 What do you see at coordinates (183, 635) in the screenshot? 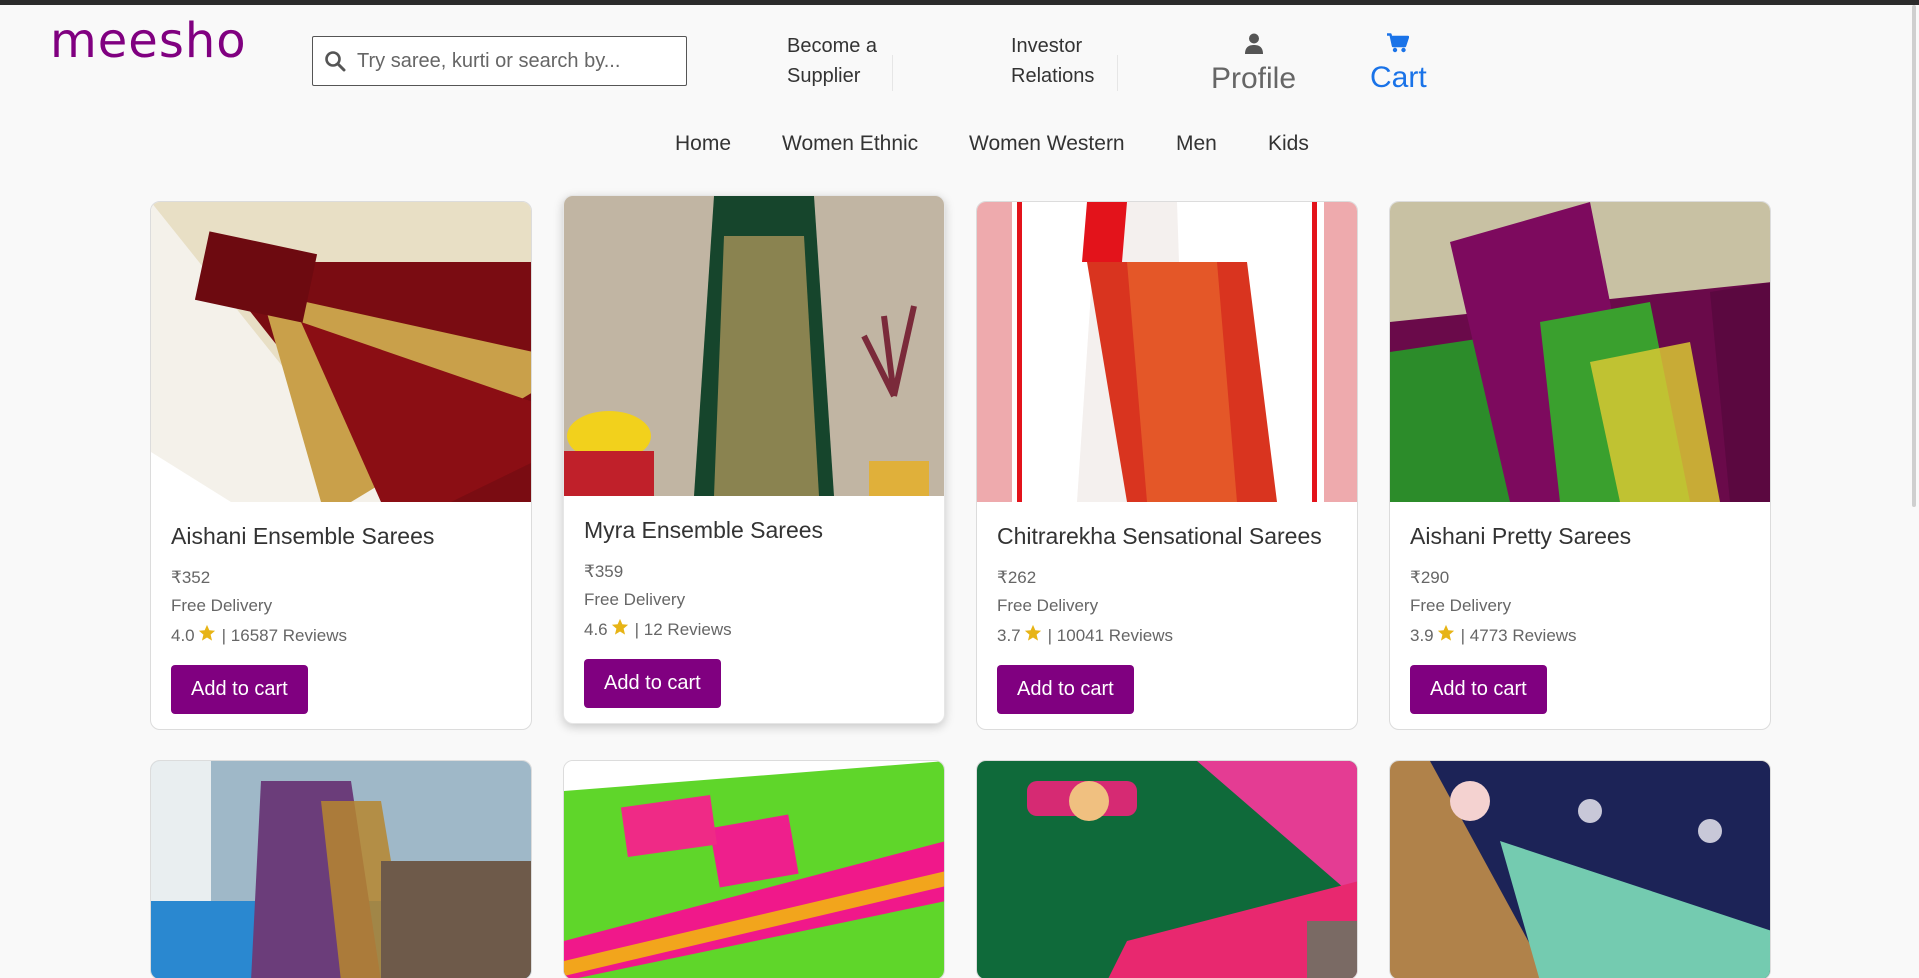
I see `rating-value: 4.0` at bounding box center [183, 635].